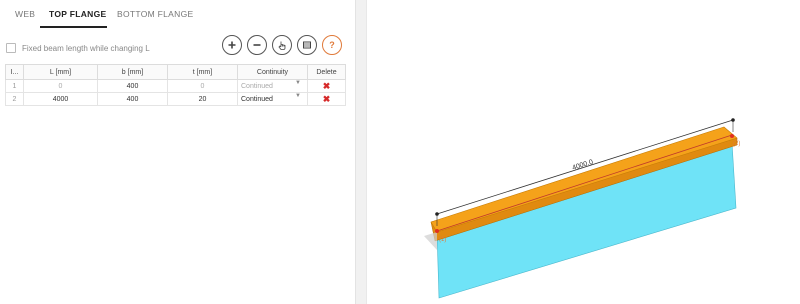 The width and height of the screenshot is (800, 304). What do you see at coordinates (430, 241) in the screenshot?
I see `end-shadow` at bounding box center [430, 241].